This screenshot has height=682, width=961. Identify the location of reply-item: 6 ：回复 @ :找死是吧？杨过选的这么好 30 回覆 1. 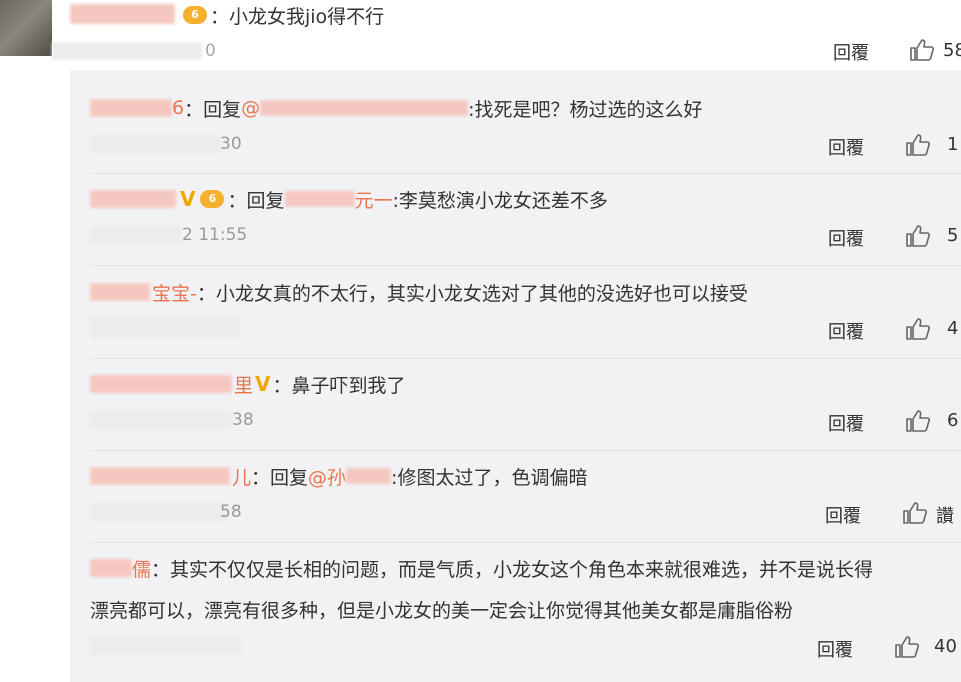
(515, 134).